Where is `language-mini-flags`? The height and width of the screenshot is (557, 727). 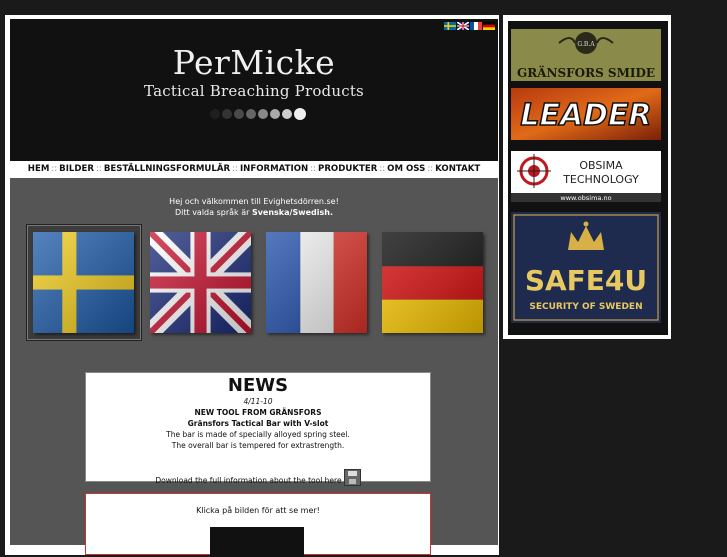
language-mini-flags is located at coordinates (469, 26).